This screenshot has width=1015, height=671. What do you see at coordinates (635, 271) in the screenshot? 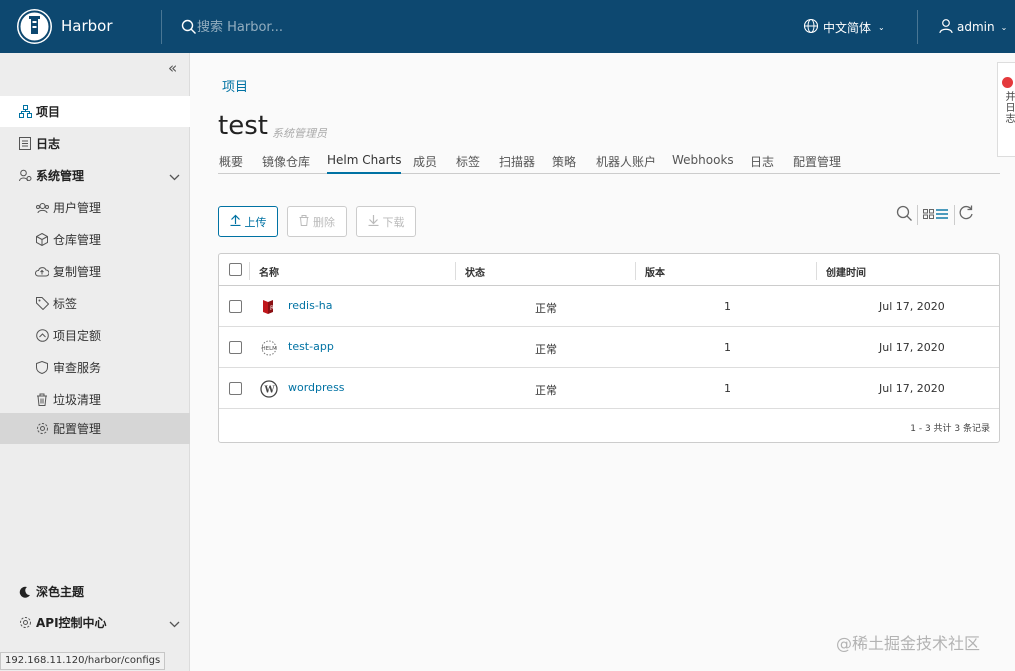
I see `column-separator` at bounding box center [635, 271].